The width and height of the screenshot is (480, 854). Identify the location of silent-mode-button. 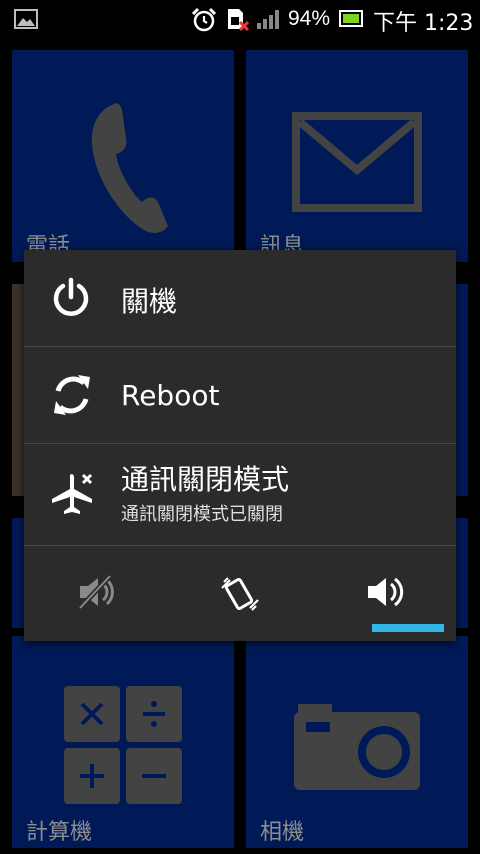
(96, 593).